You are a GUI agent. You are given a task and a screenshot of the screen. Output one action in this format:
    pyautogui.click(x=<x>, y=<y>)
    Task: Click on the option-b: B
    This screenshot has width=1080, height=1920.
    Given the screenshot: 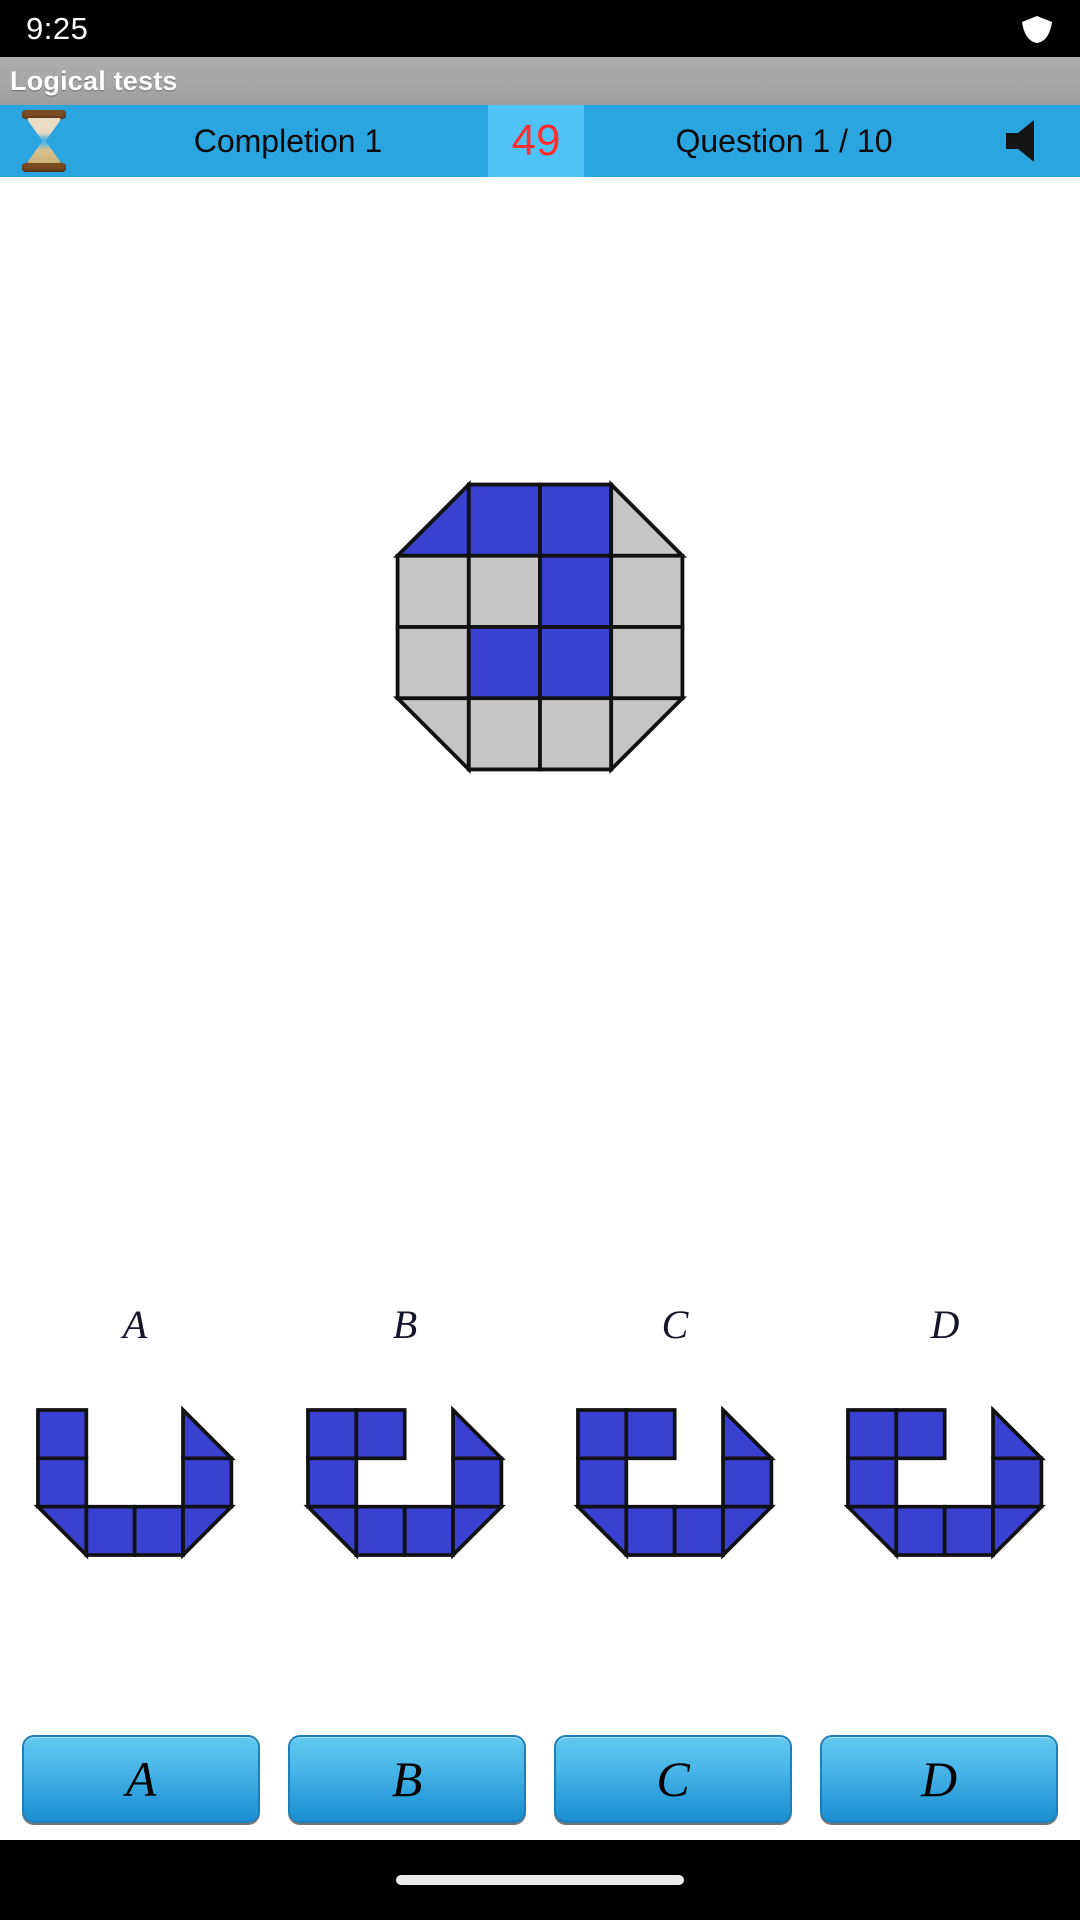 What is the action you would take?
    pyautogui.click(x=405, y=1432)
    